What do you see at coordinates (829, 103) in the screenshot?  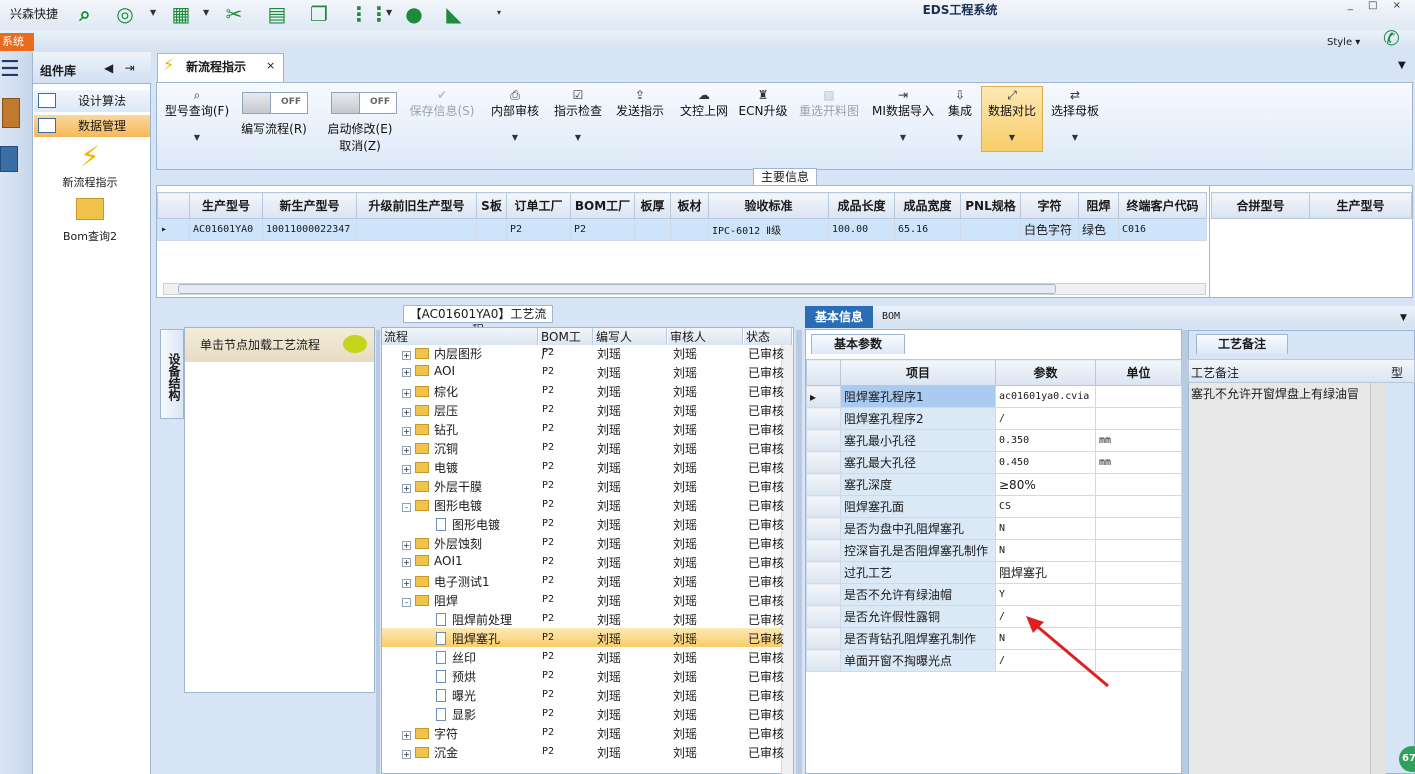 I see `reselect-cutting-button: ▨ 重选开料图` at bounding box center [829, 103].